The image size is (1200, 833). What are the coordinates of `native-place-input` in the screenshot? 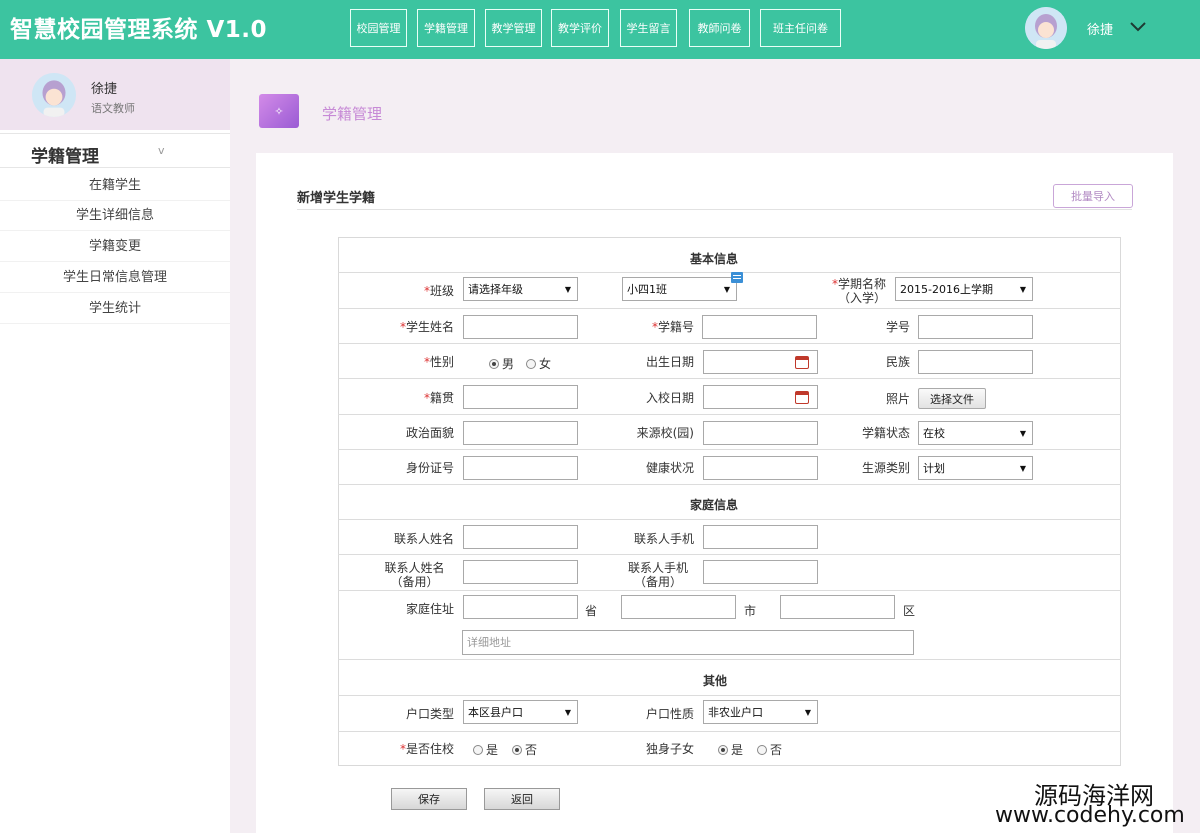 It's located at (520, 397).